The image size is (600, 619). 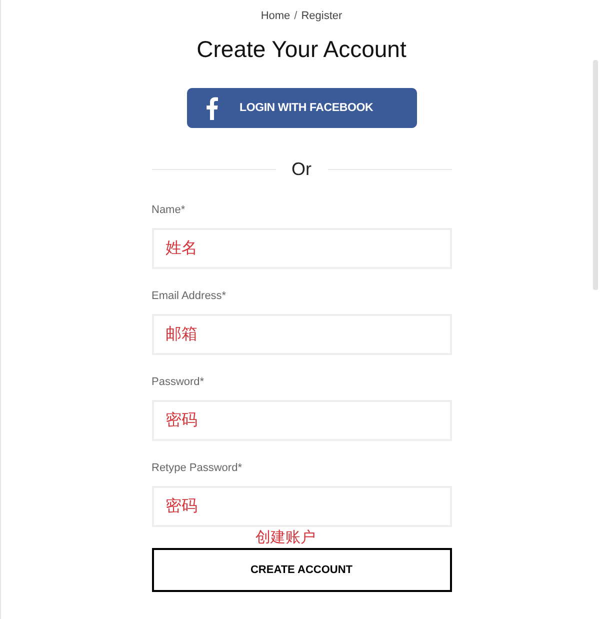 I want to click on field-label: Email Address*, so click(x=190, y=297).